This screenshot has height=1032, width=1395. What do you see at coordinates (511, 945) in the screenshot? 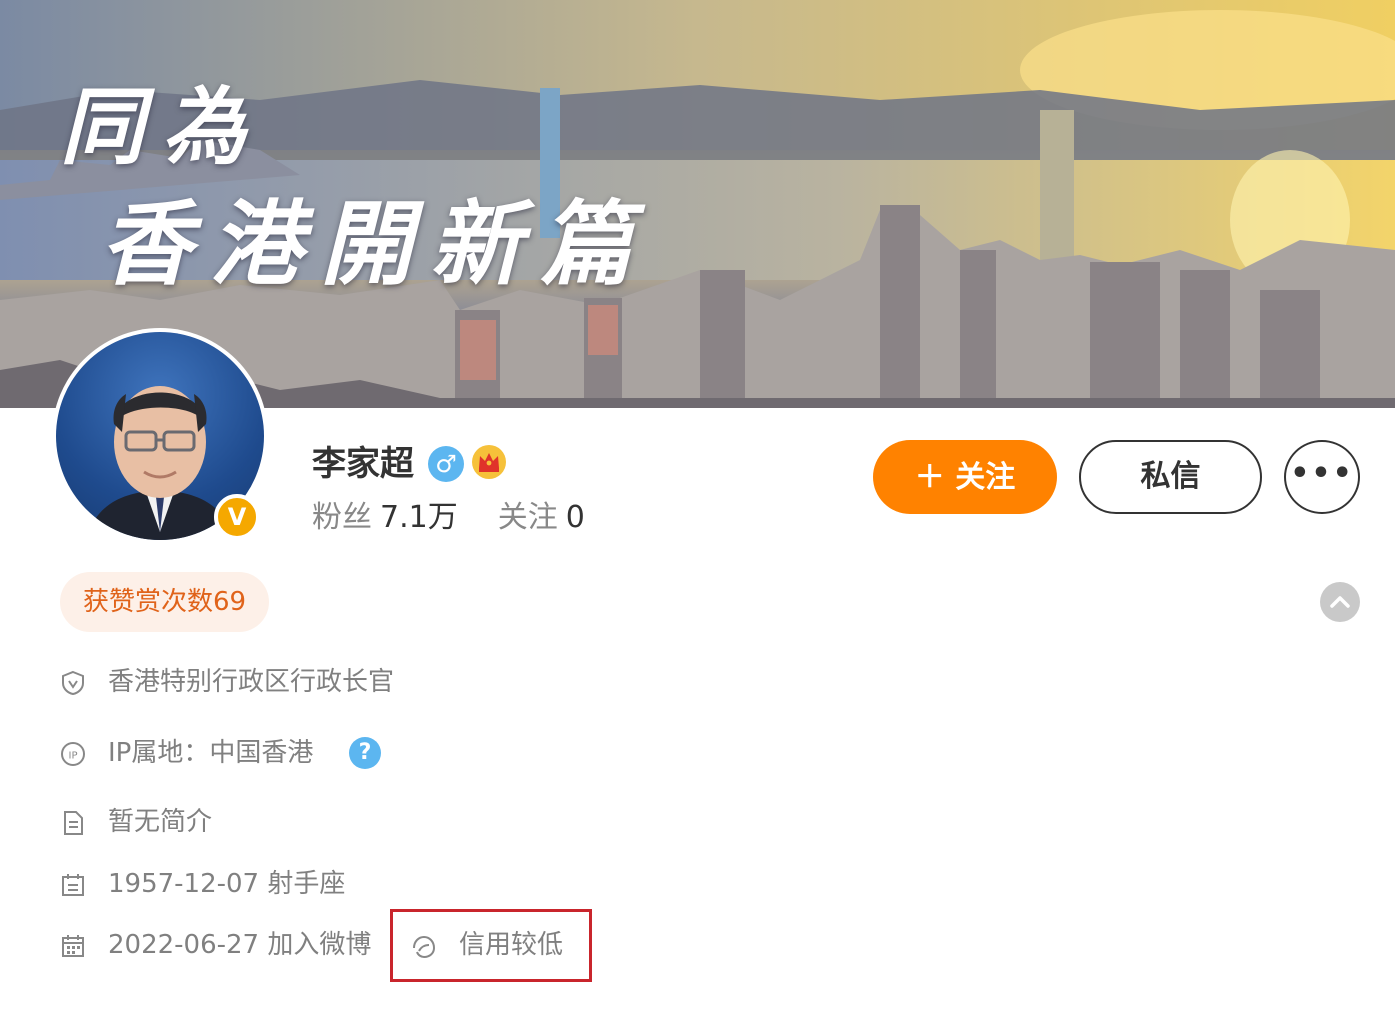
I see `credit-text: 信用较低` at bounding box center [511, 945].